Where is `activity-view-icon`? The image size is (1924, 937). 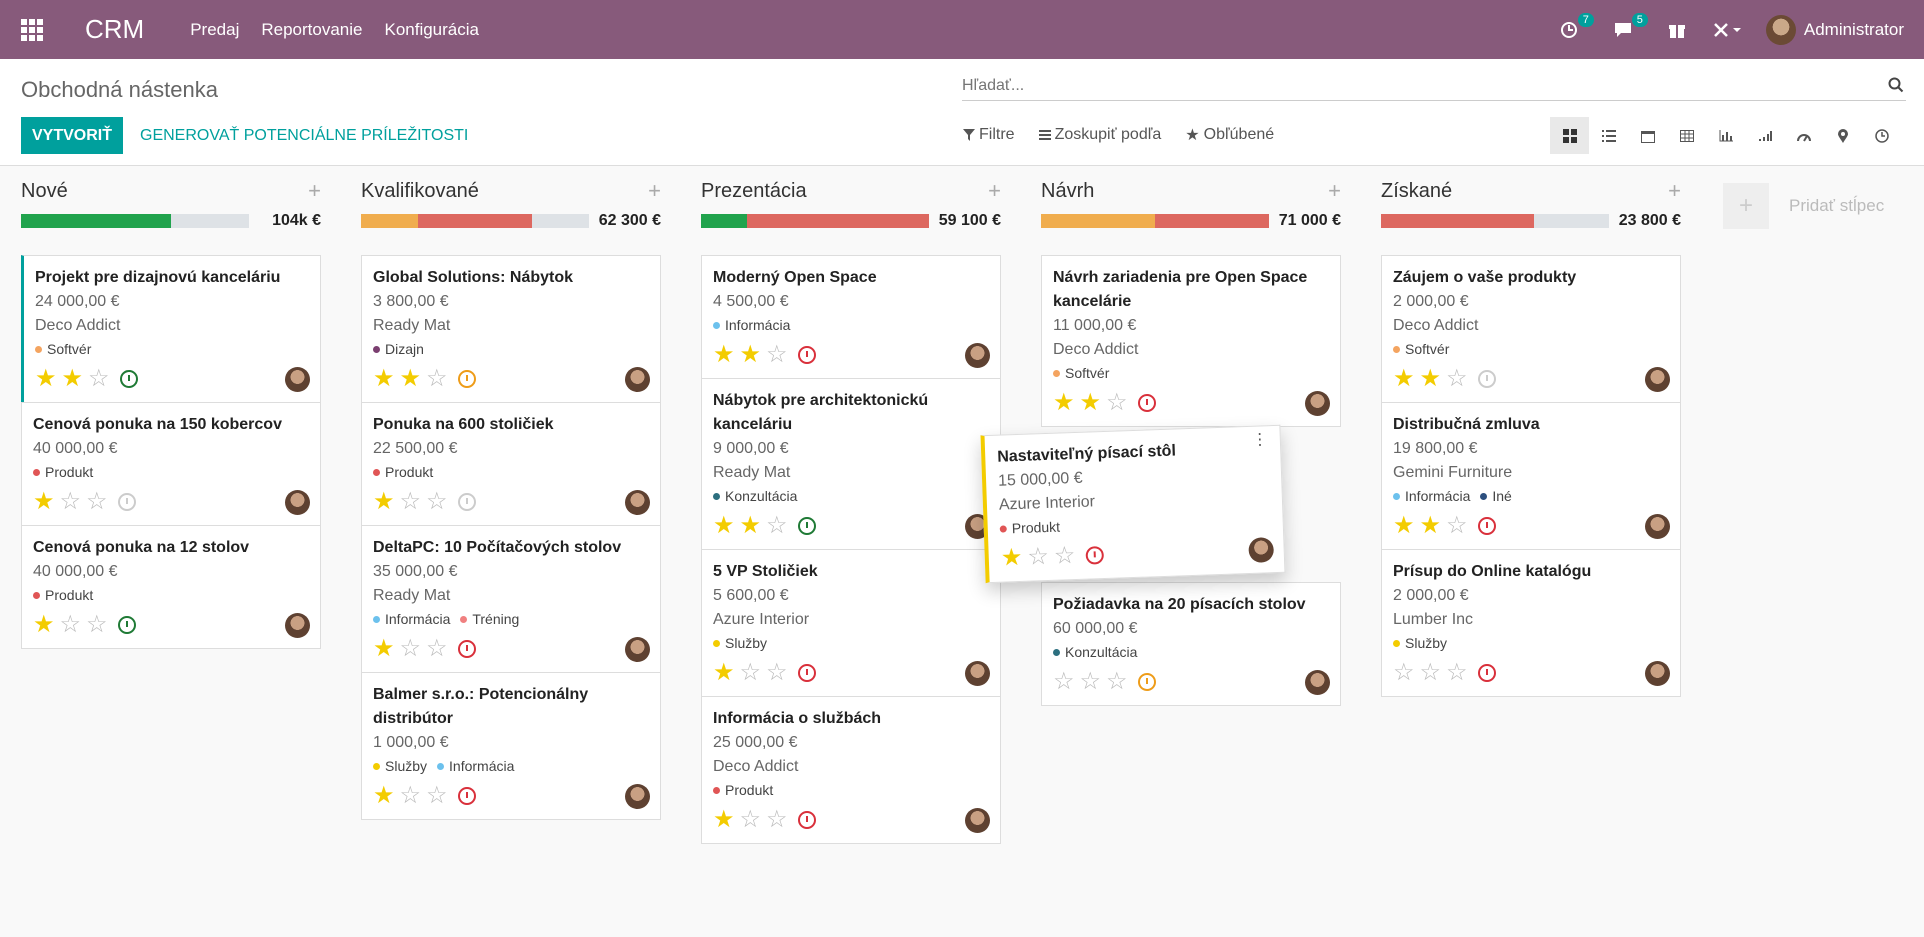
activity-view-icon is located at coordinates (1881, 135).